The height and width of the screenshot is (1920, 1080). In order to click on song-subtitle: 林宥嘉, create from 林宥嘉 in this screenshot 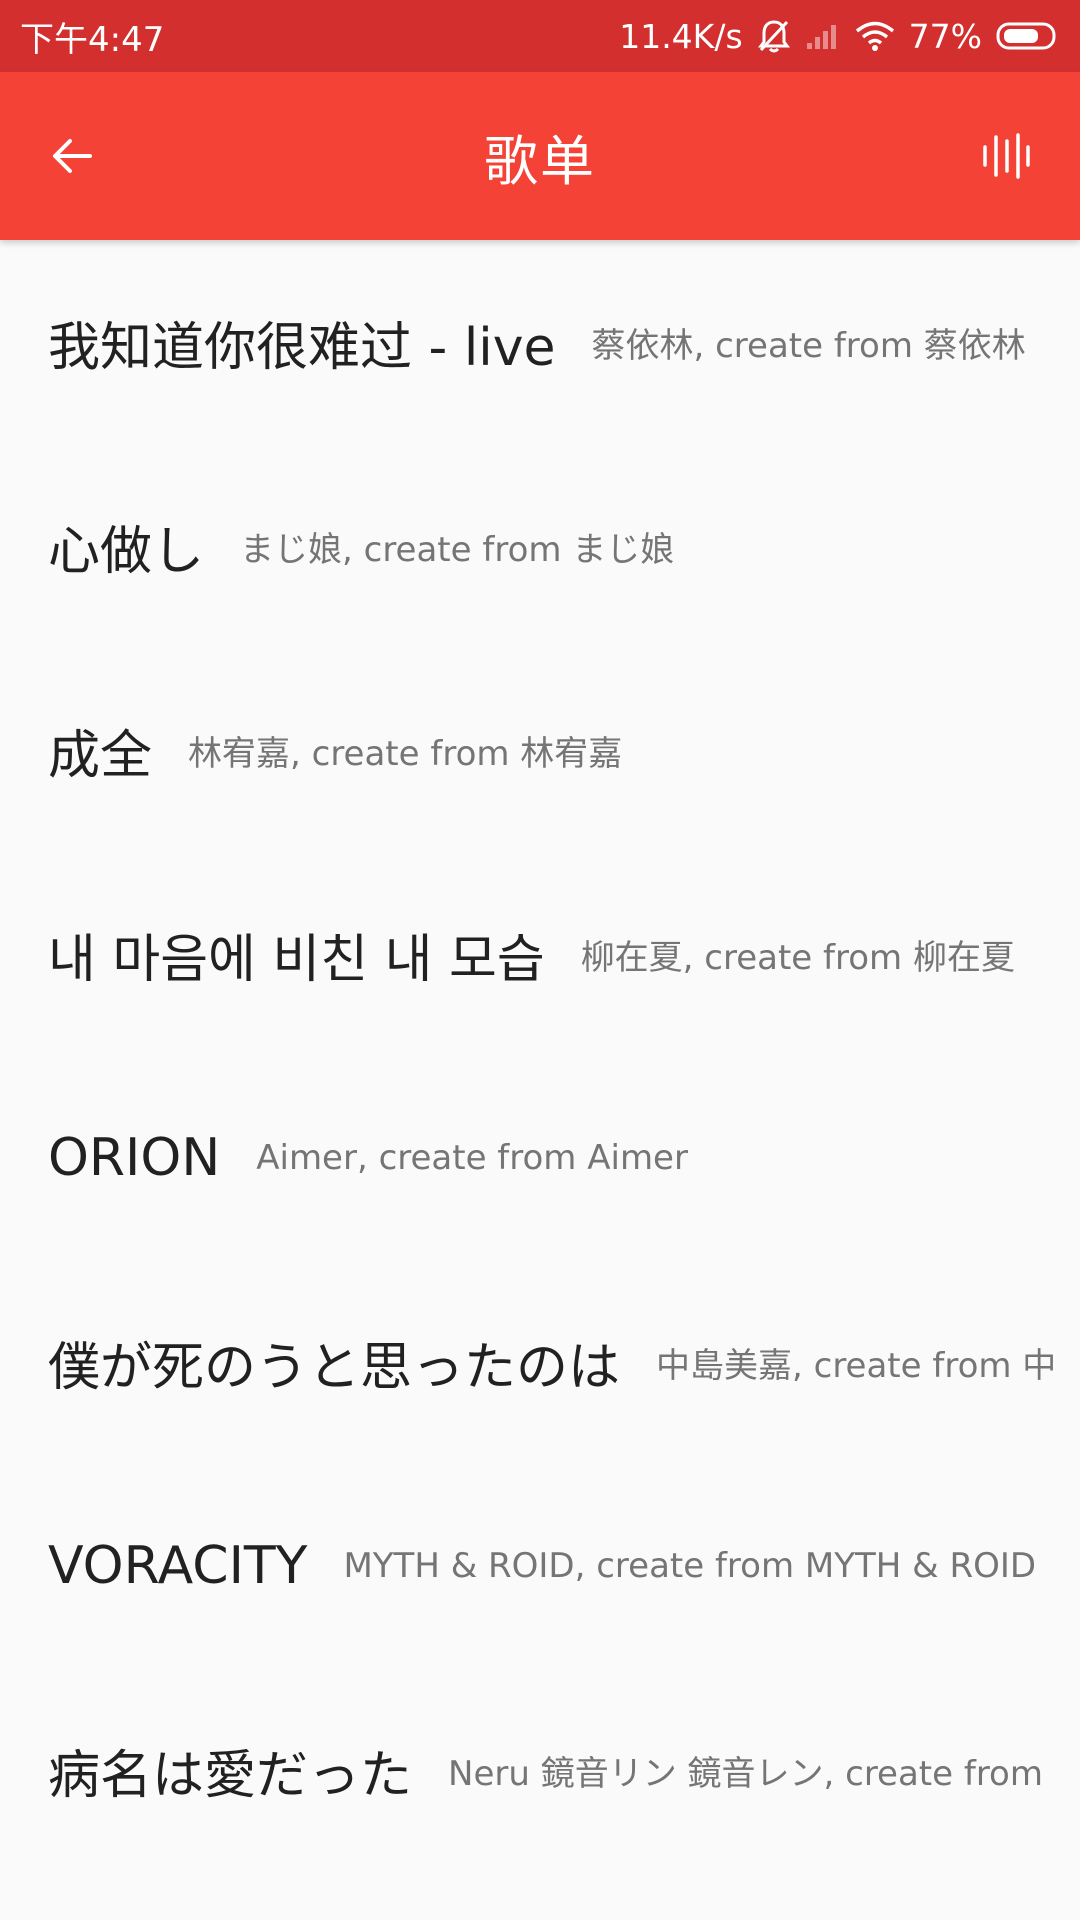, I will do `click(405, 753)`.